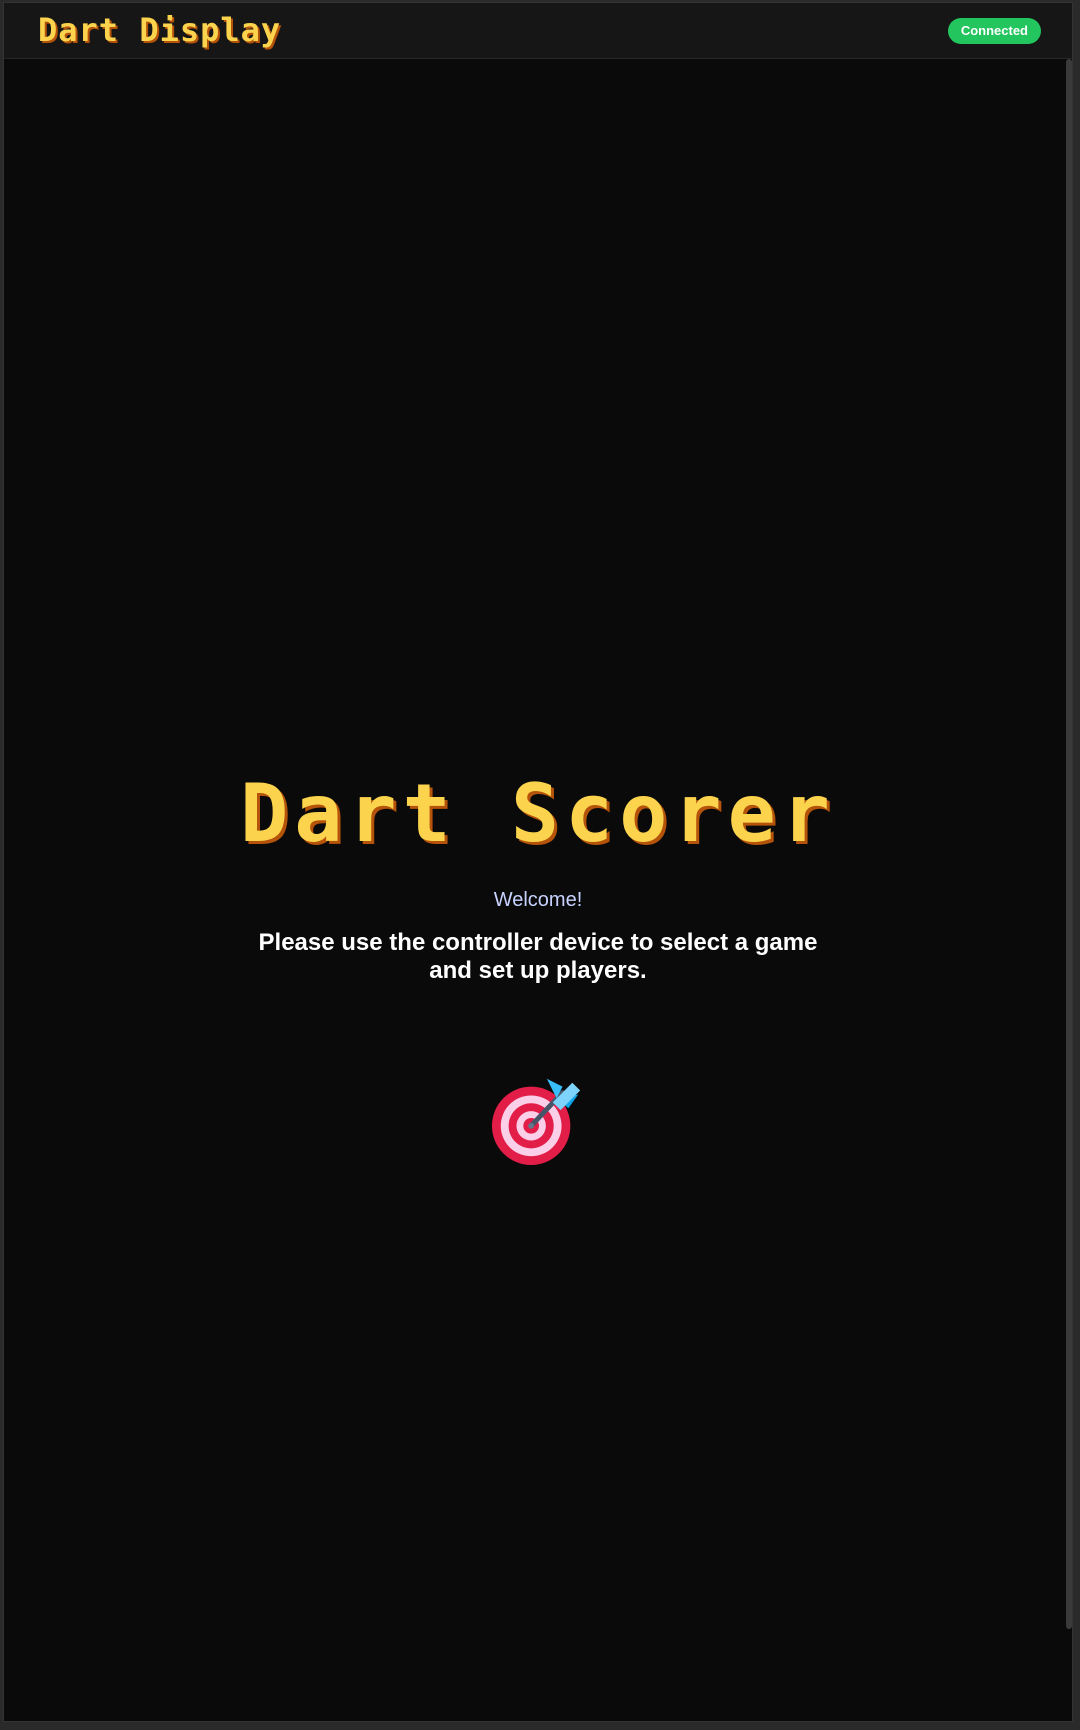  I want to click on scrollbar, so click(1069, 844).